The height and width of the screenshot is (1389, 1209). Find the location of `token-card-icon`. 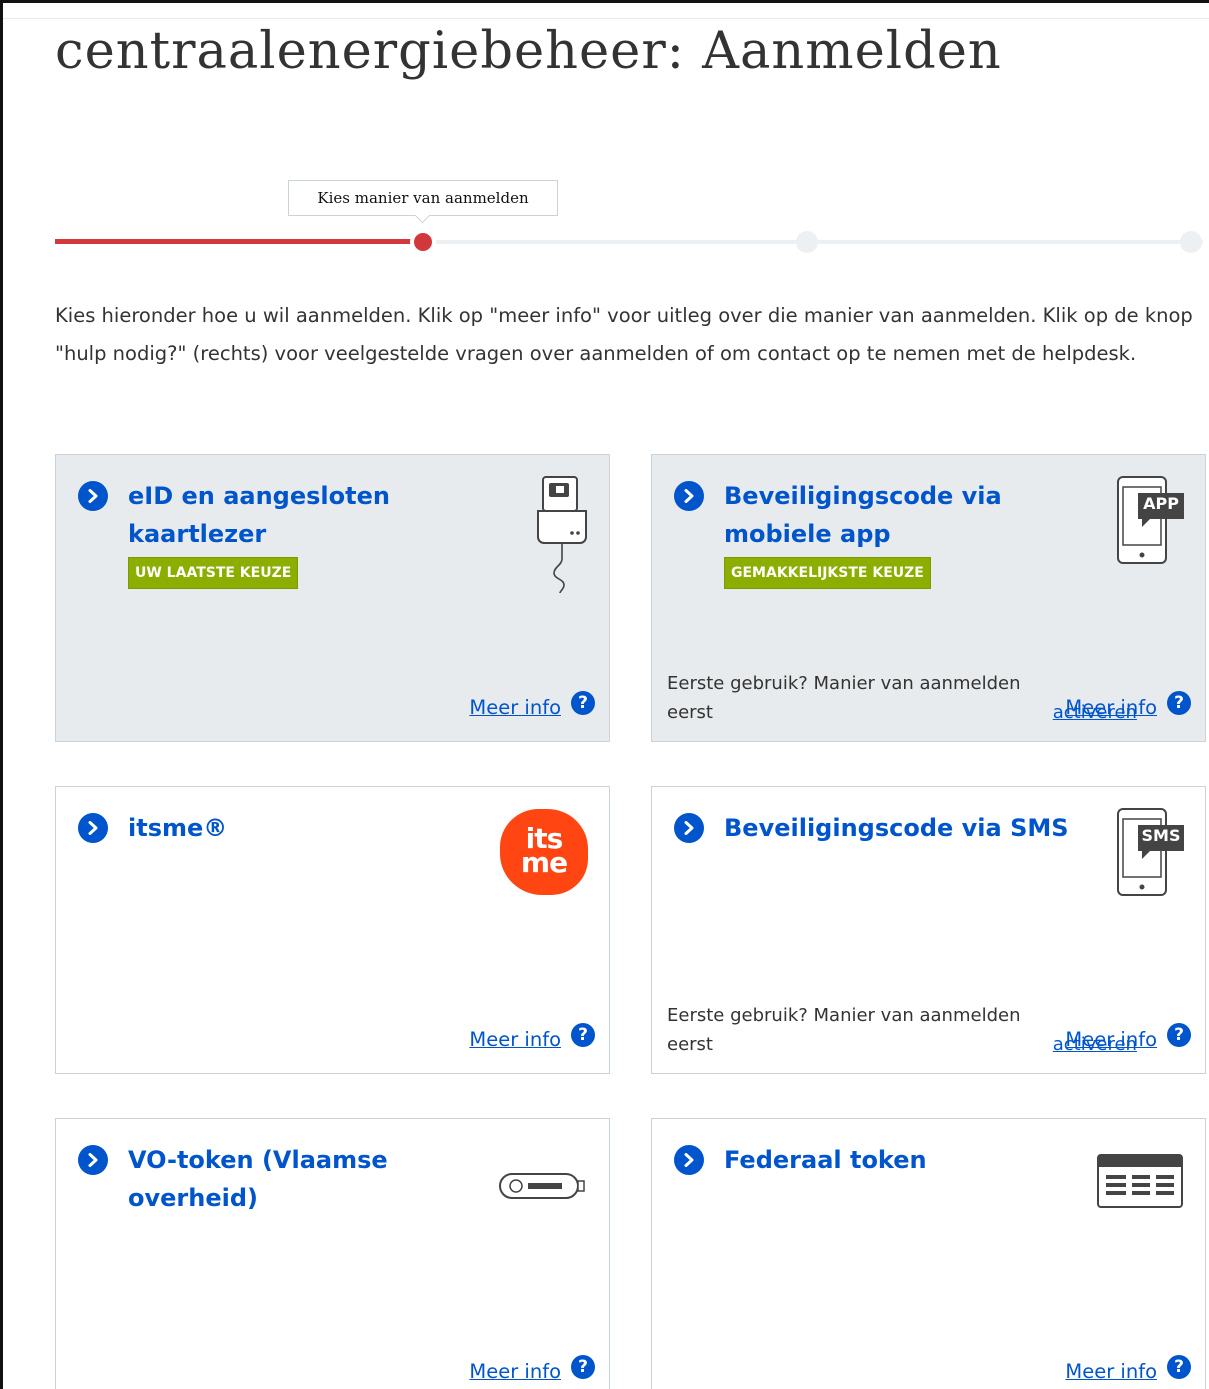

token-card-icon is located at coordinates (1141, 1184).